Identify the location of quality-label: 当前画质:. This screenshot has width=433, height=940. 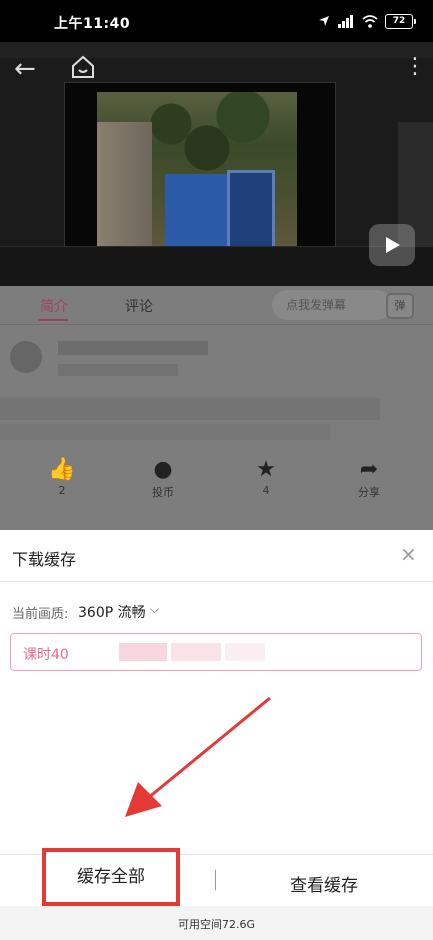
(40, 614).